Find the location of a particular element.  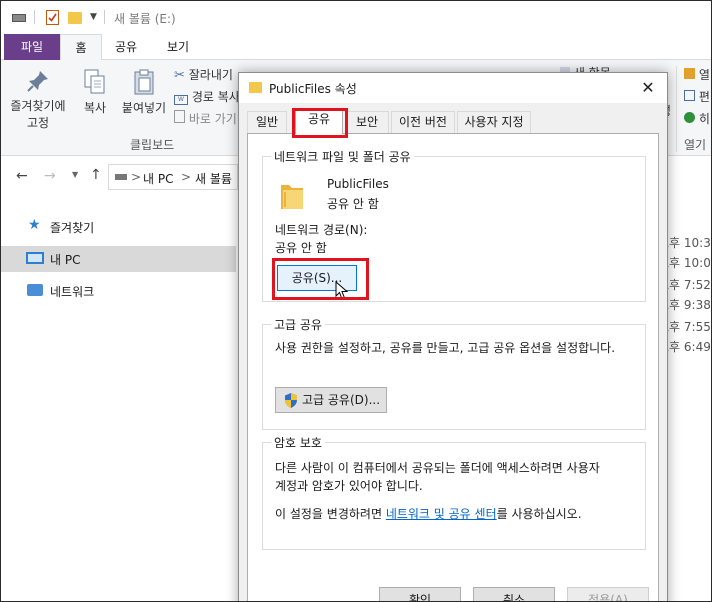

edit-button: 편 is located at coordinates (697, 96).